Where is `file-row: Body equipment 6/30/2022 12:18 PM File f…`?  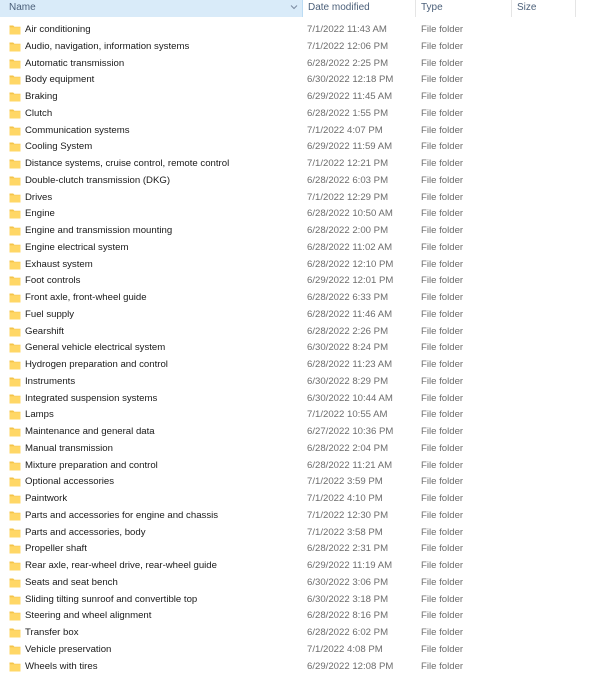 file-row: Body equipment 6/30/2022 12:18 PM File f… is located at coordinates (300, 80).